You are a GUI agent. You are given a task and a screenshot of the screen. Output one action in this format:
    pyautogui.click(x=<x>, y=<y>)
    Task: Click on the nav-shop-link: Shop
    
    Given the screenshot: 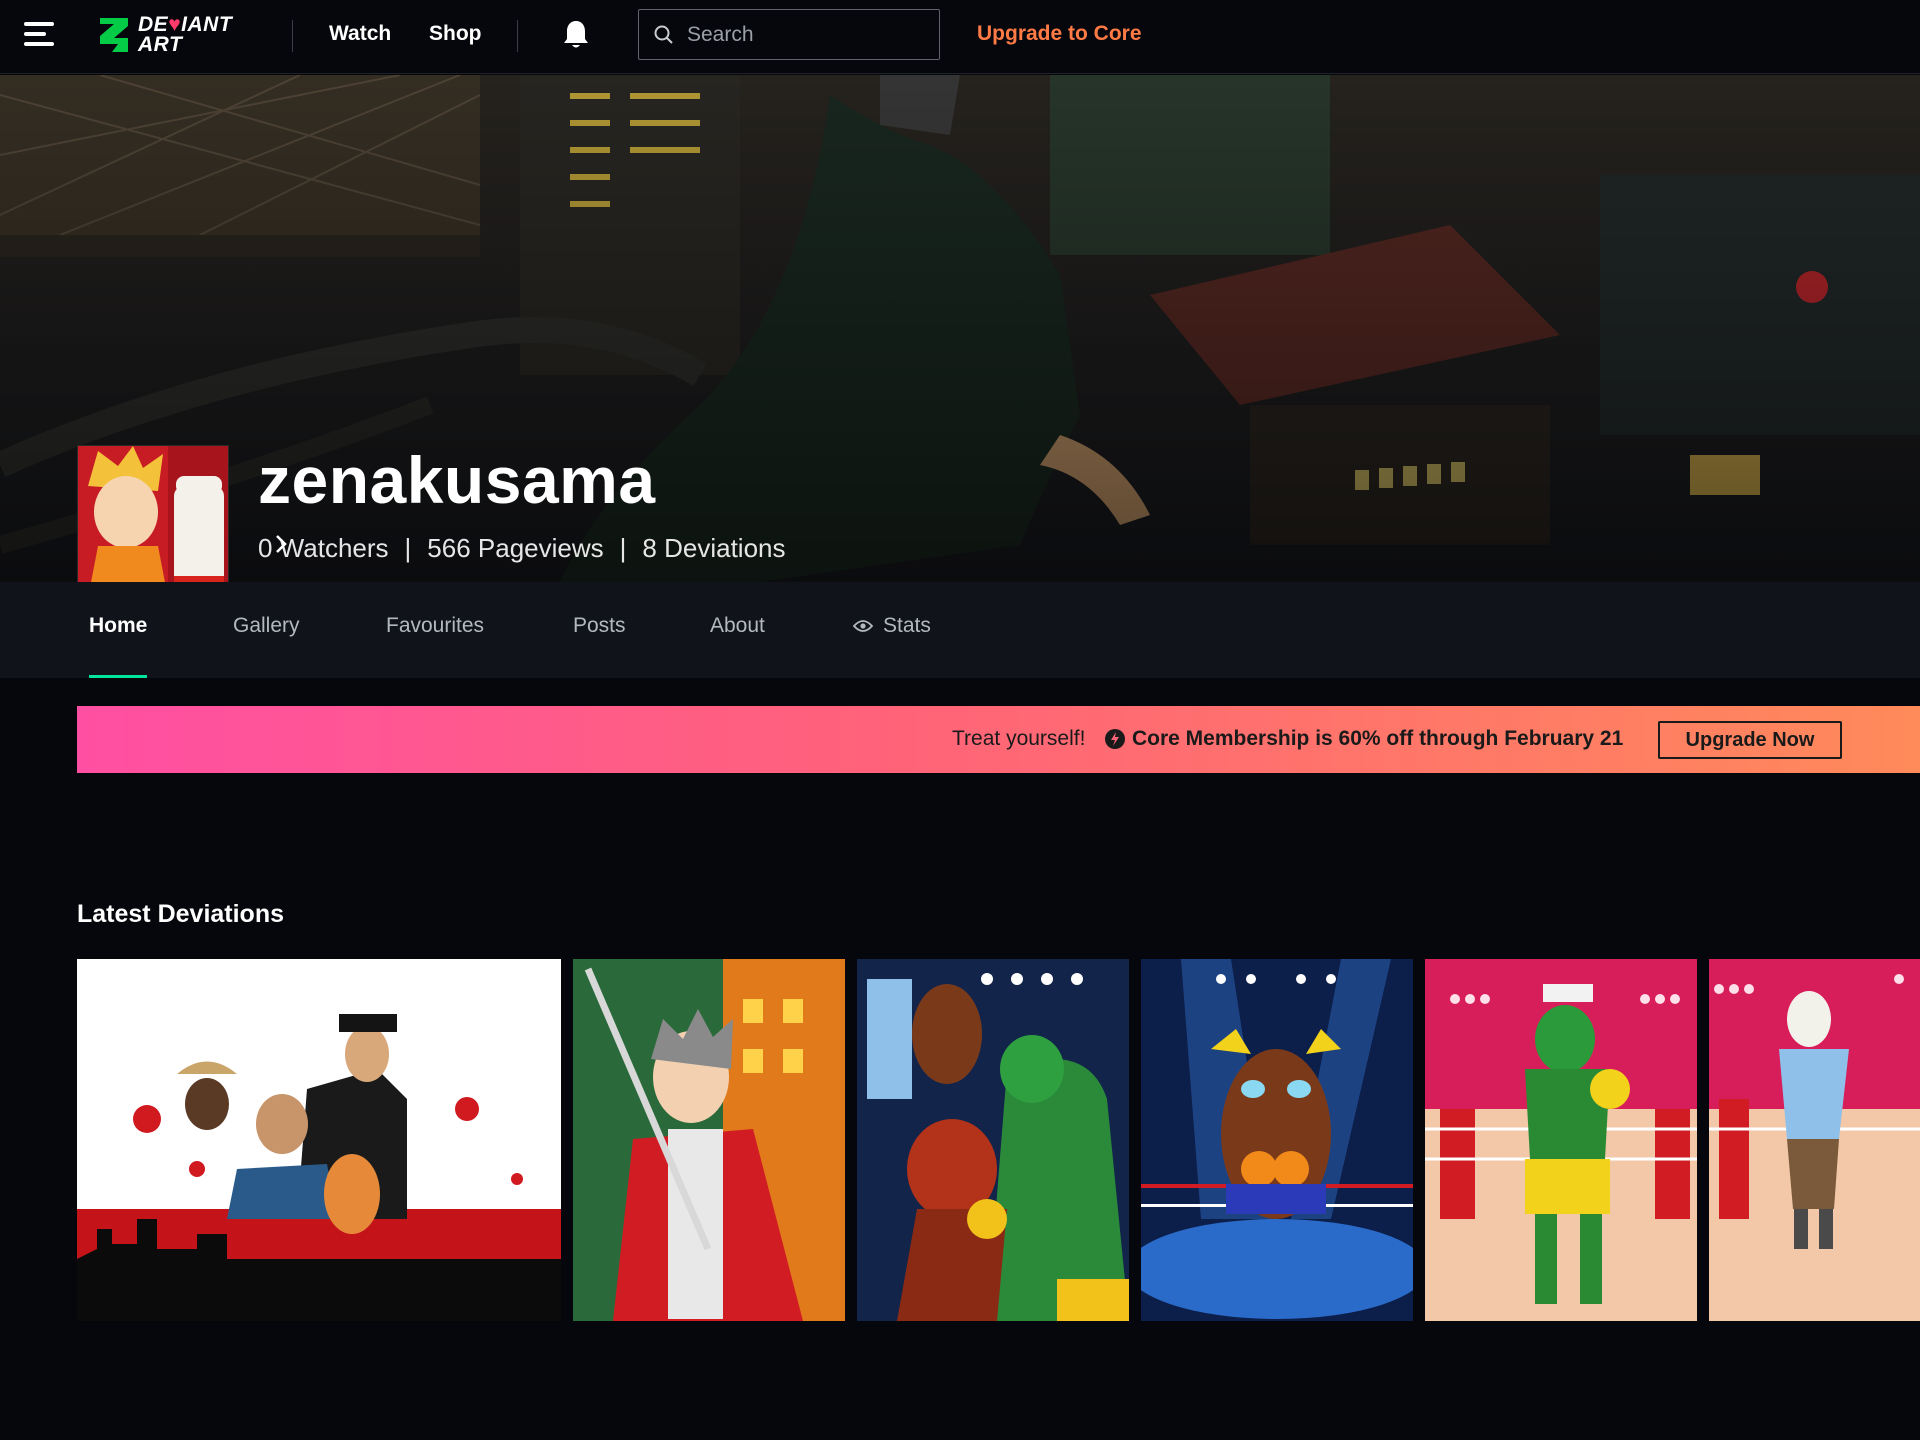 What is the action you would take?
    pyautogui.click(x=455, y=34)
    